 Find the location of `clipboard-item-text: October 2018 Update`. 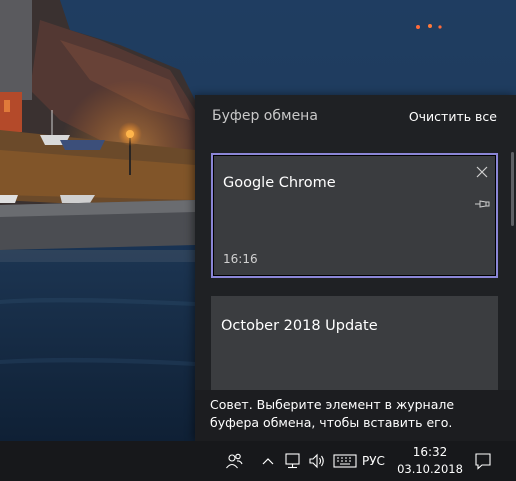

clipboard-item-text: October 2018 Update is located at coordinates (299, 326).